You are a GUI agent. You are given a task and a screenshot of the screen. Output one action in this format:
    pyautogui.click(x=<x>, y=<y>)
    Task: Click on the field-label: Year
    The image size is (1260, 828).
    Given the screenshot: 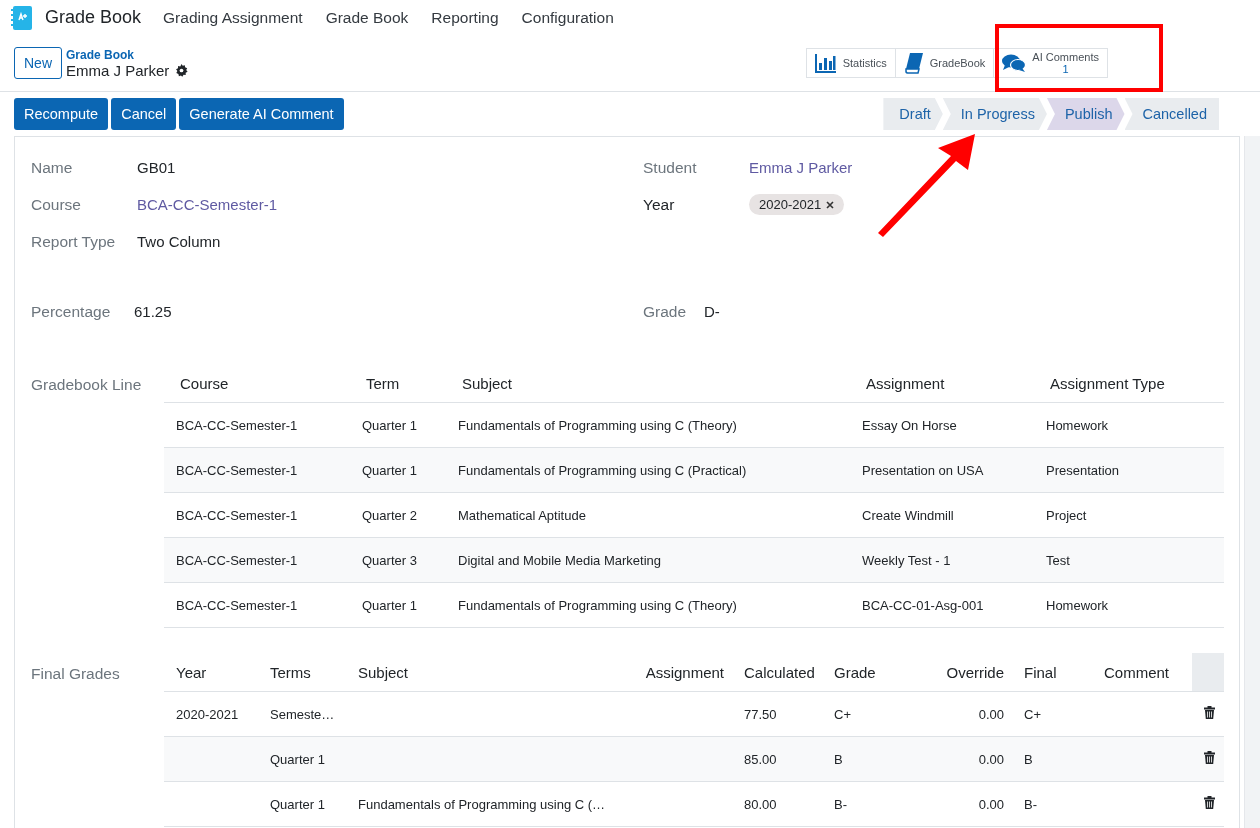 What is the action you would take?
    pyautogui.click(x=659, y=204)
    